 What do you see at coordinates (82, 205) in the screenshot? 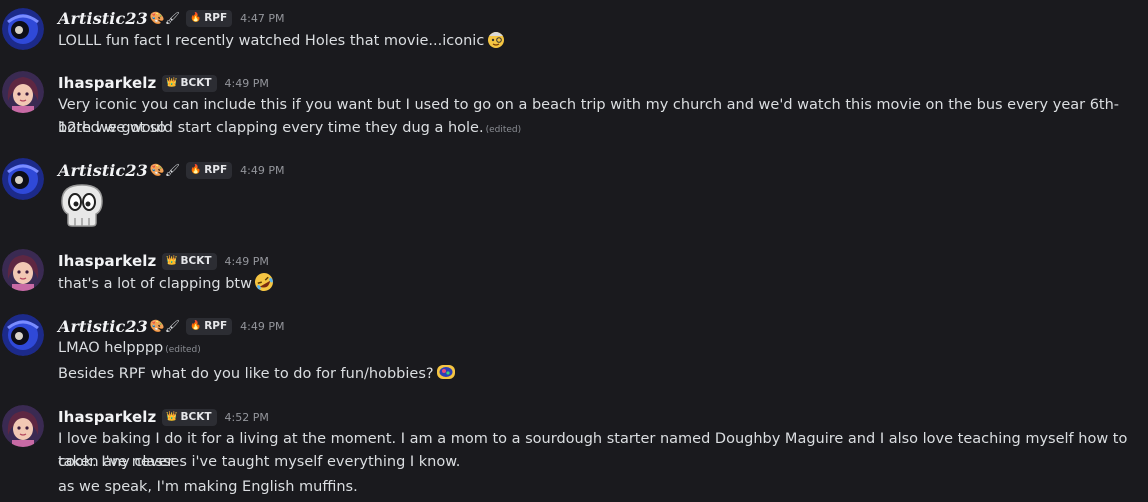
I see `skull-emoji-icon` at bounding box center [82, 205].